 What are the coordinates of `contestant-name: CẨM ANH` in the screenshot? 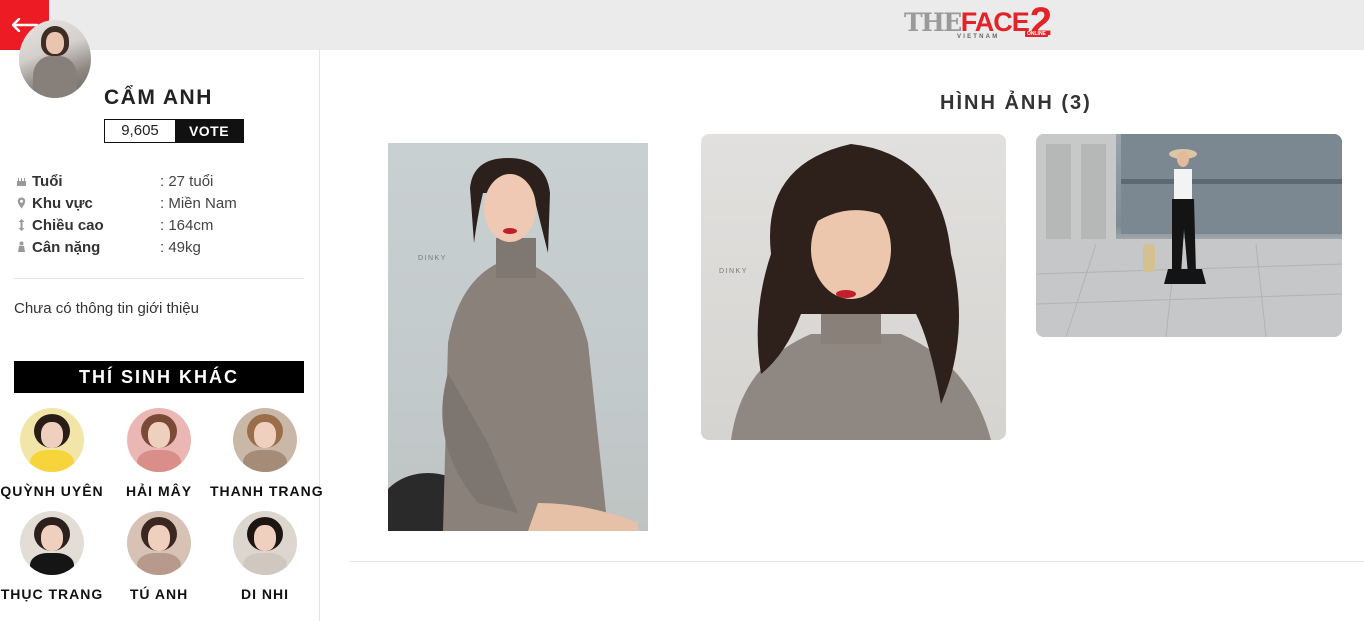 It's located at (158, 97).